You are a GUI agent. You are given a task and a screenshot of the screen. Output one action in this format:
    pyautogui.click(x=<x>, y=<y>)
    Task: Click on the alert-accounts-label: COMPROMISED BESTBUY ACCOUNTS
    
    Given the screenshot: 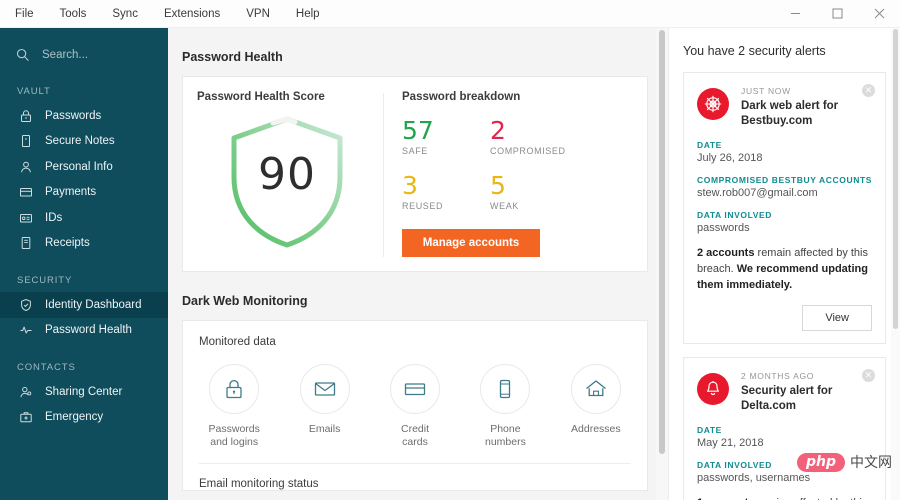 What is the action you would take?
    pyautogui.click(x=785, y=180)
    